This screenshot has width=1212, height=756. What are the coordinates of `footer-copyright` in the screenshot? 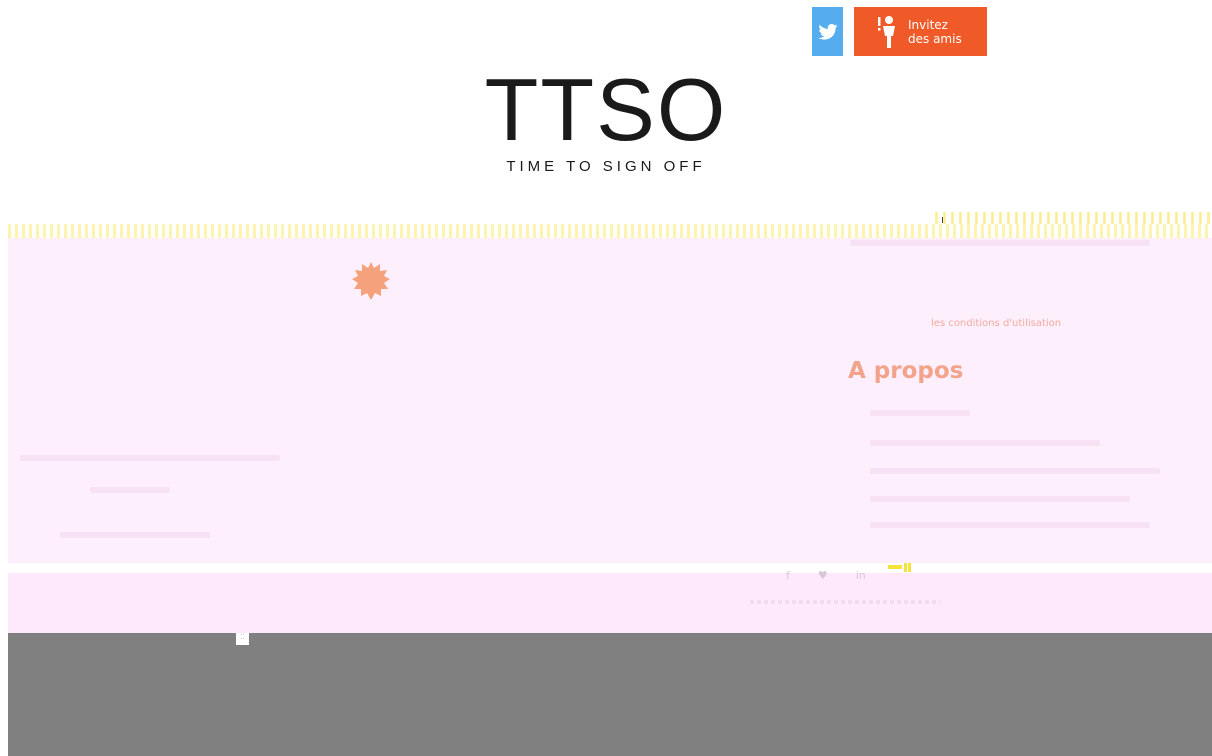 It's located at (845, 602).